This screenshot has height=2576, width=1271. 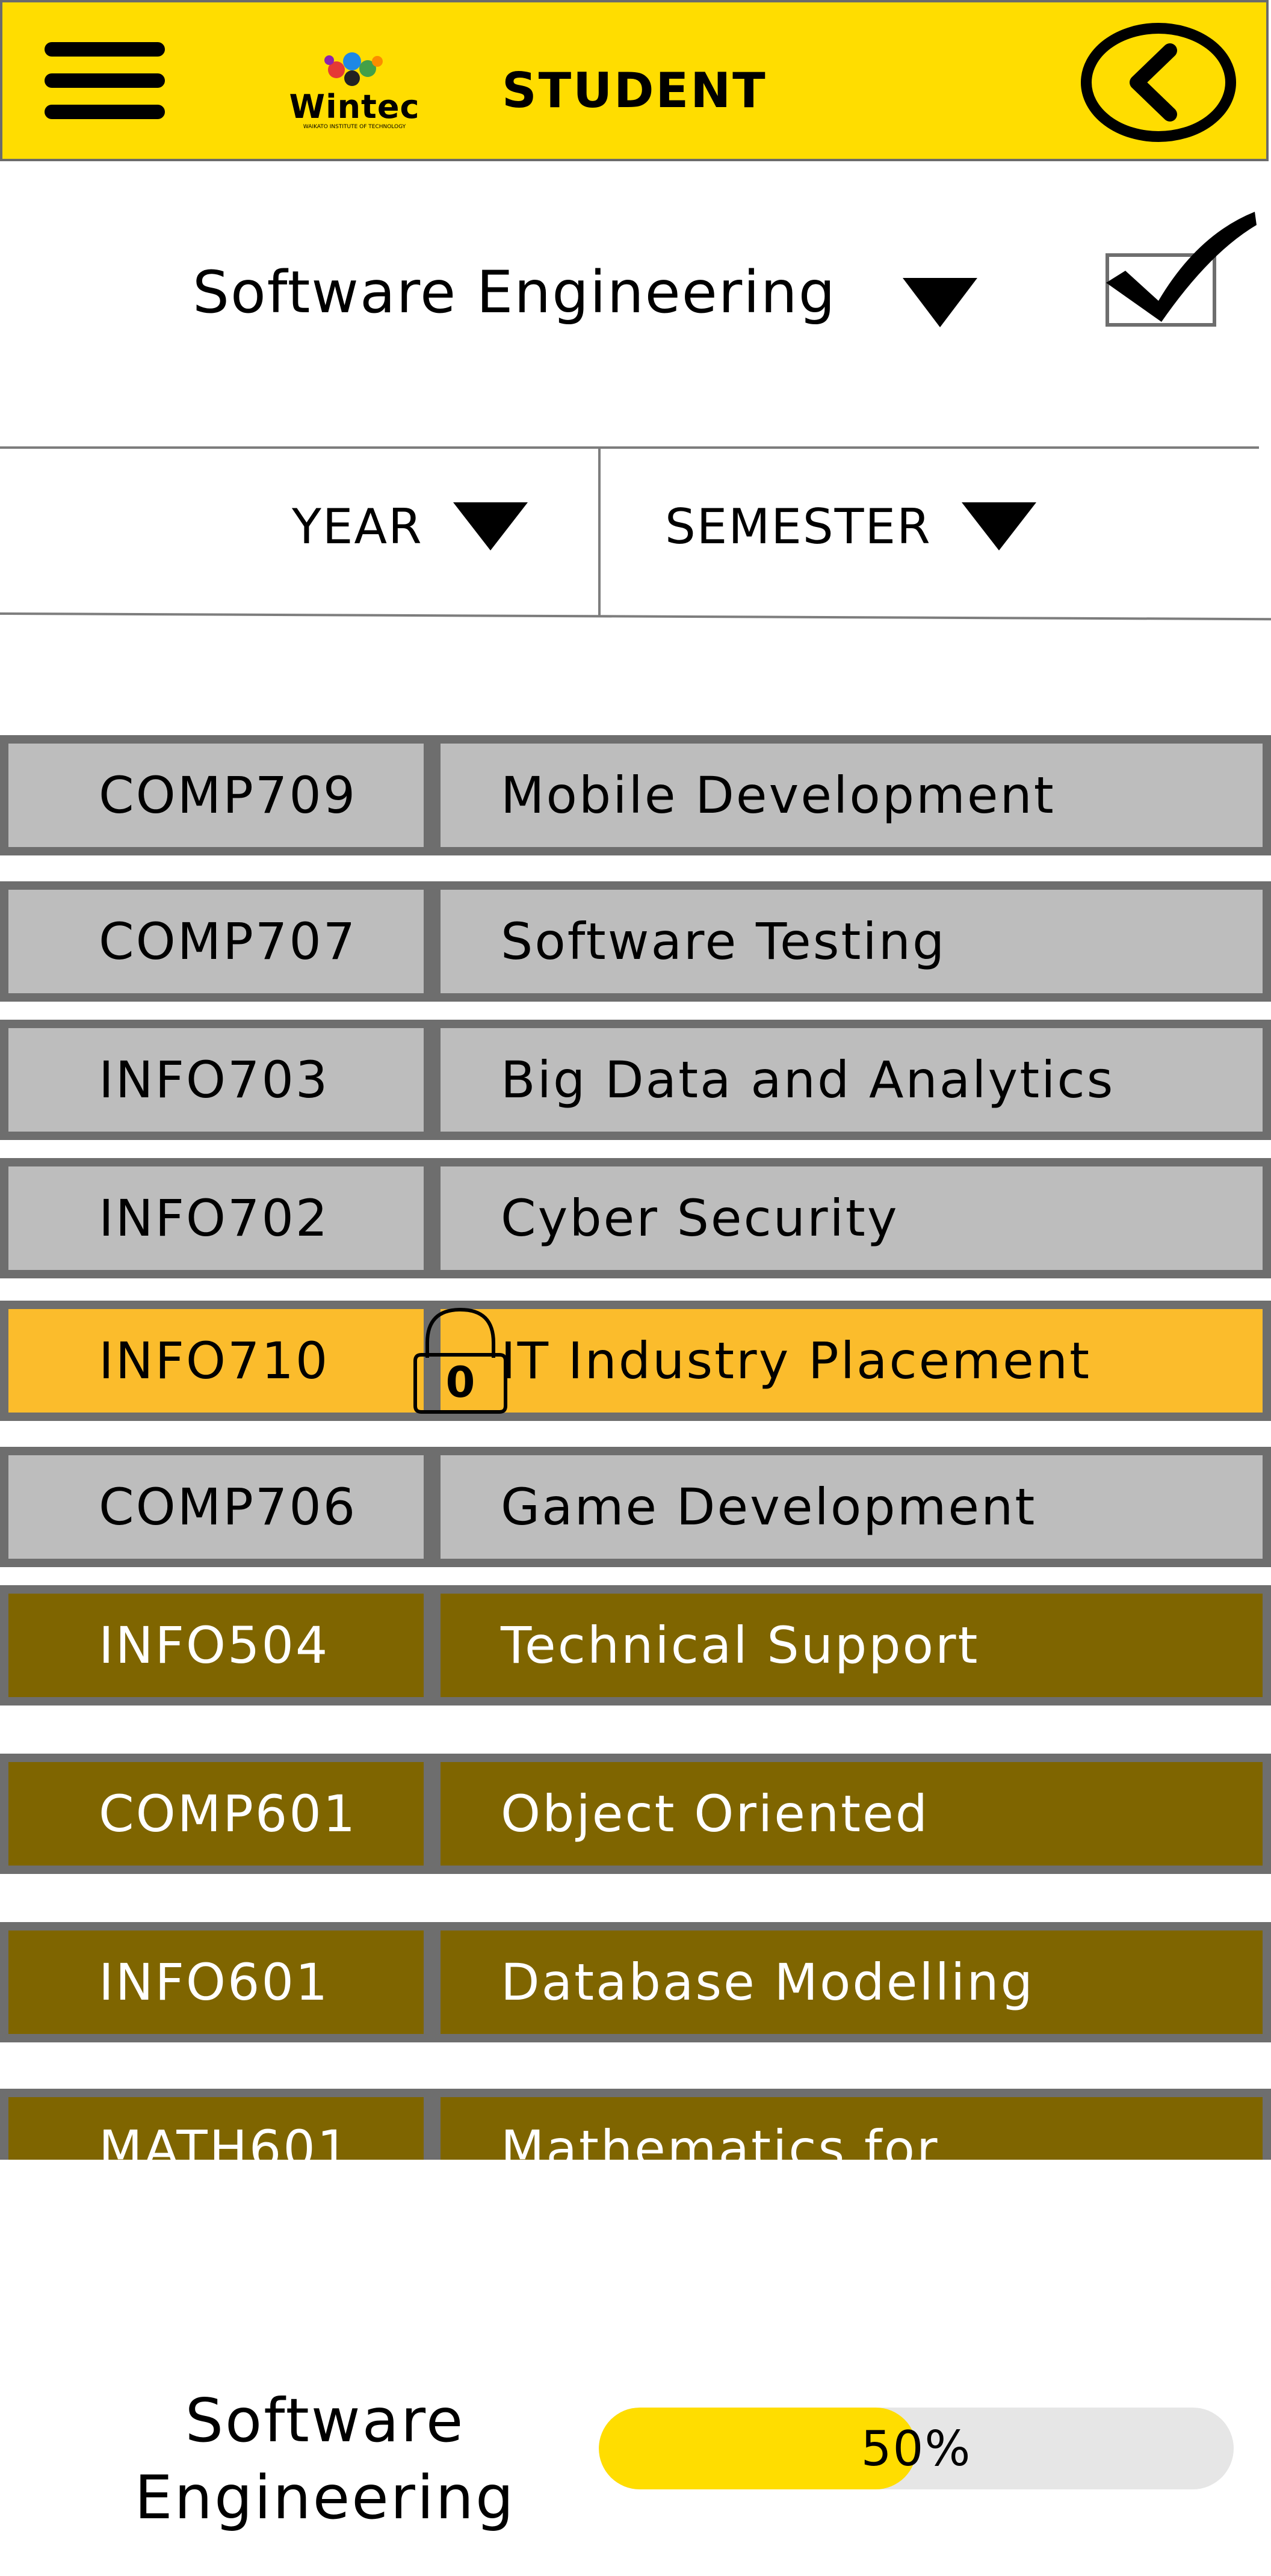 I want to click on progress-bar: 50%, so click(x=916, y=2448).